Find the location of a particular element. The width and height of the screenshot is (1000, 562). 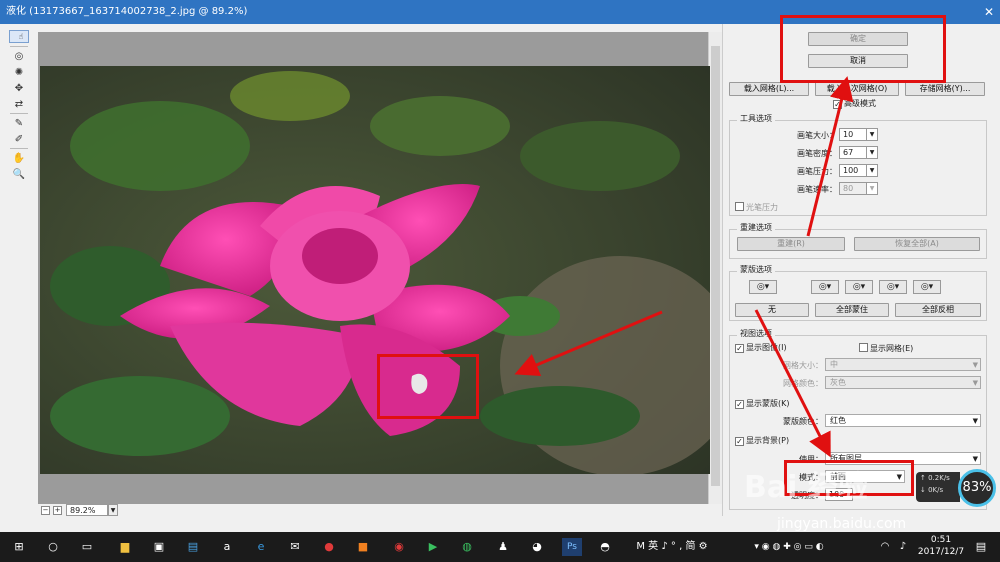

ime-indicator: M 英 ♪ ° , 简 ⚙ is located at coordinates (672, 547).